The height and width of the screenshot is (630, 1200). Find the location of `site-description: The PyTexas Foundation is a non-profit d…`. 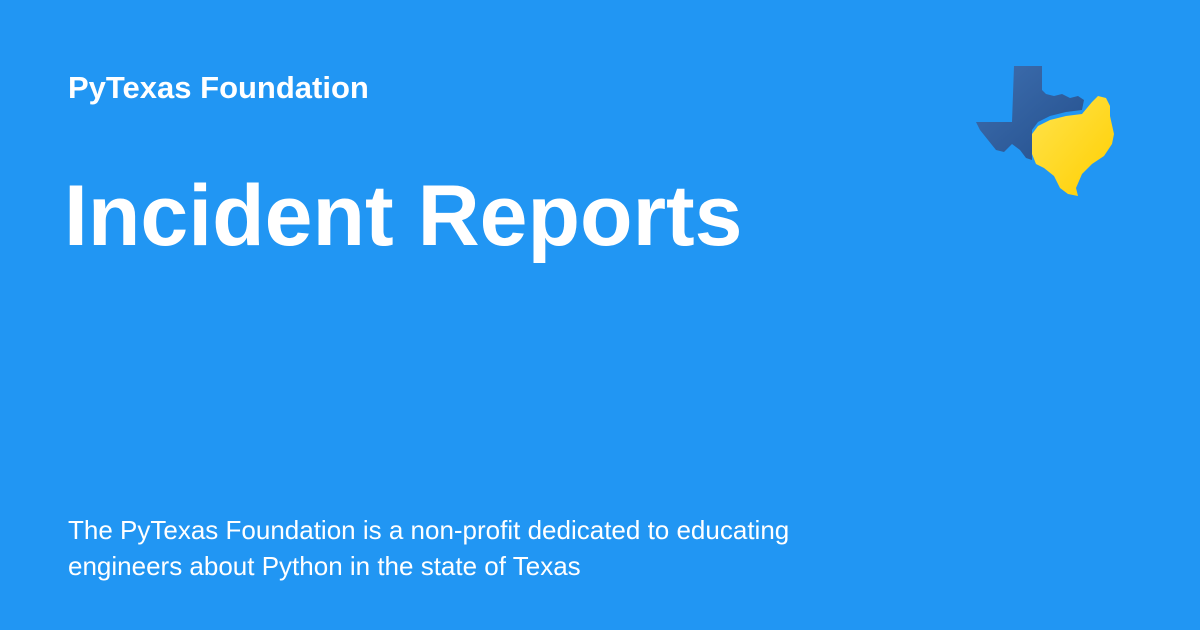

site-description: The PyTexas Foundation is a non-profit d… is located at coordinates (429, 548).